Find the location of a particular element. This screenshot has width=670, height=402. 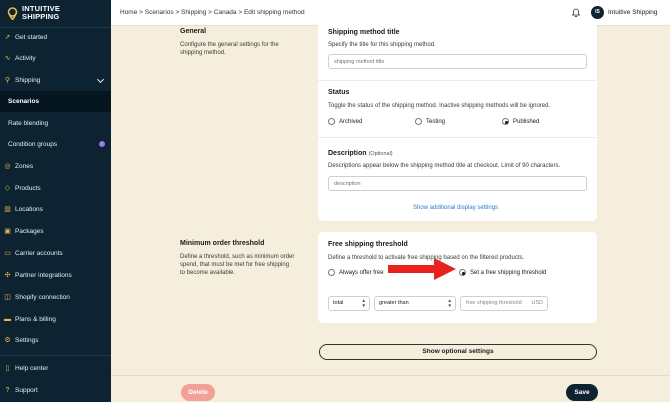

shipping-method-title-label: Shipping method title is located at coordinates (364, 32).